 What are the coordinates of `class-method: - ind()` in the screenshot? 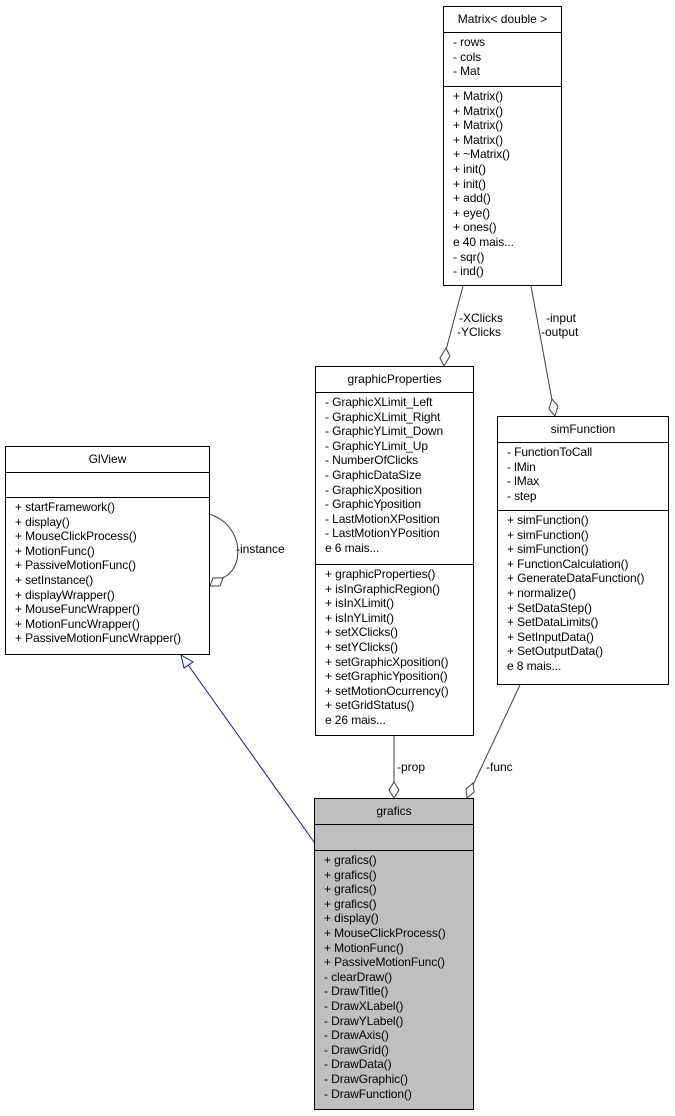 It's located at (468, 271).